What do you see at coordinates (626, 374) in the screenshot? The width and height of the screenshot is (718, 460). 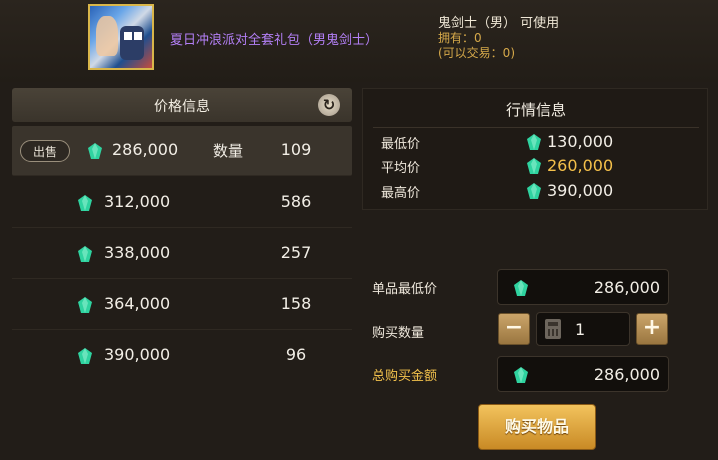 I see `total-amount-value: 286,000` at bounding box center [626, 374].